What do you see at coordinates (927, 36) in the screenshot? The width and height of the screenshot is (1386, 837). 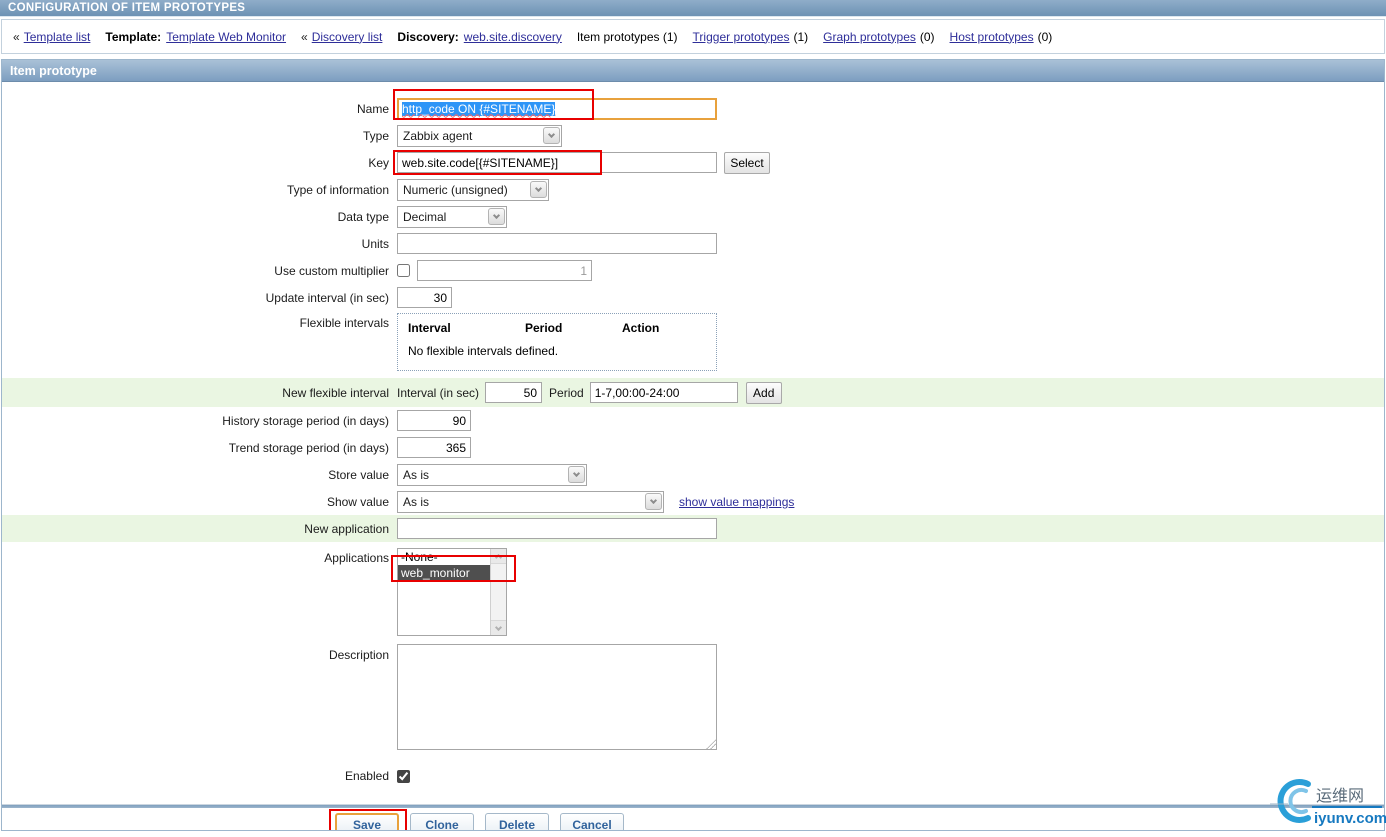 I see `graph-prototypes-count: (0)` at bounding box center [927, 36].